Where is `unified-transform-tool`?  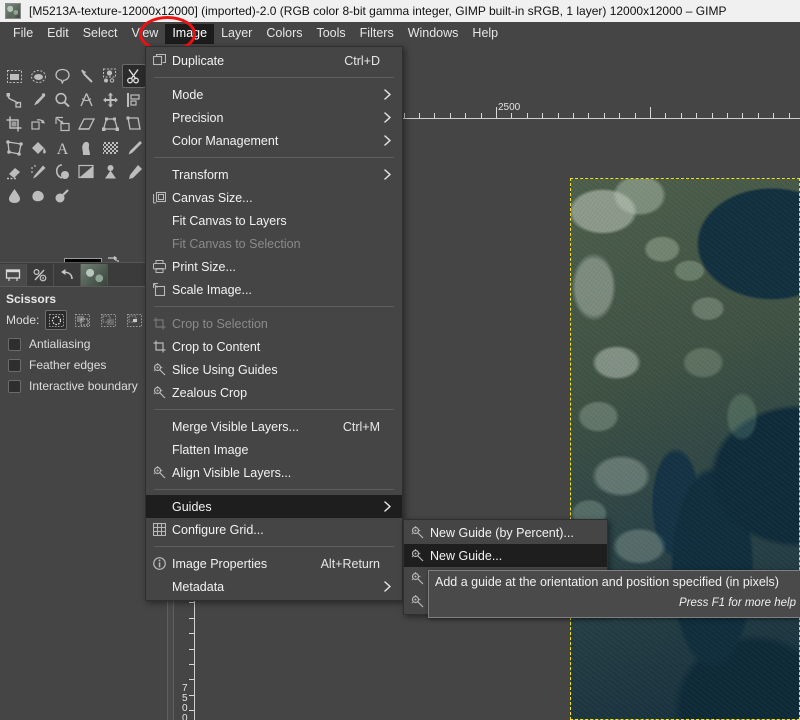
unified-transform-tool is located at coordinates (134, 124).